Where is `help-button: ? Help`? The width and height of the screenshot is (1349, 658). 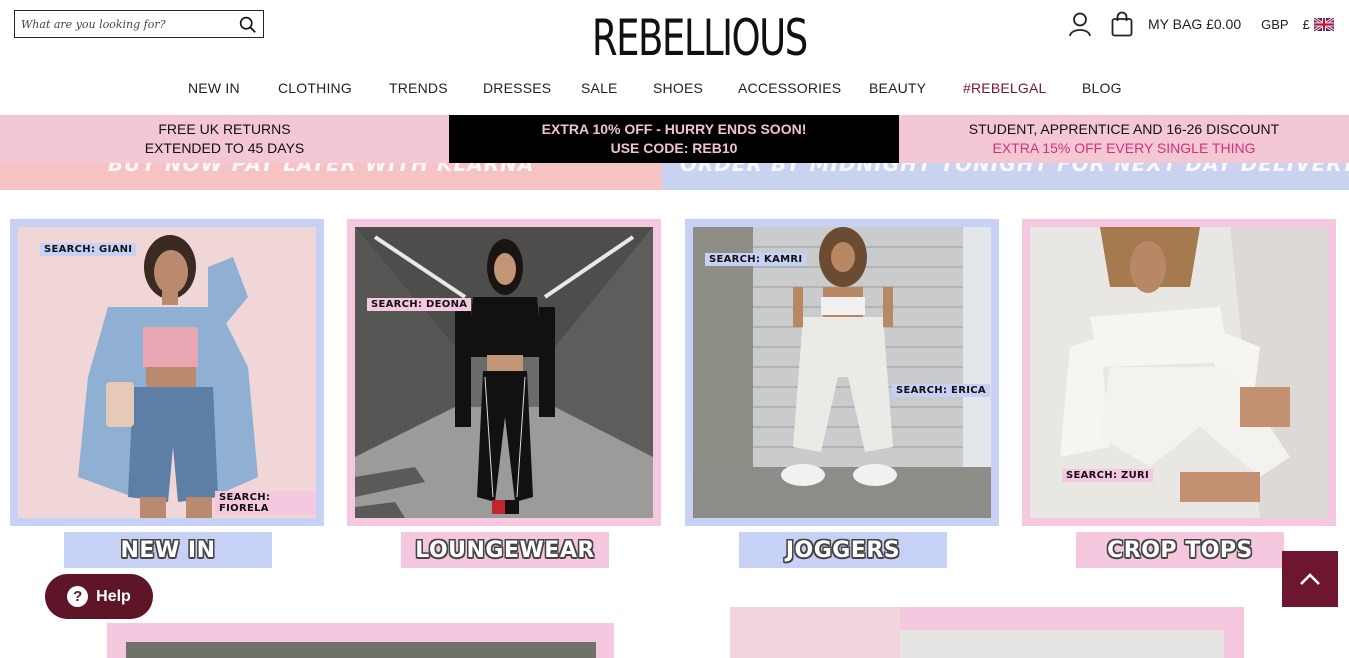 help-button: ? Help is located at coordinates (99, 596).